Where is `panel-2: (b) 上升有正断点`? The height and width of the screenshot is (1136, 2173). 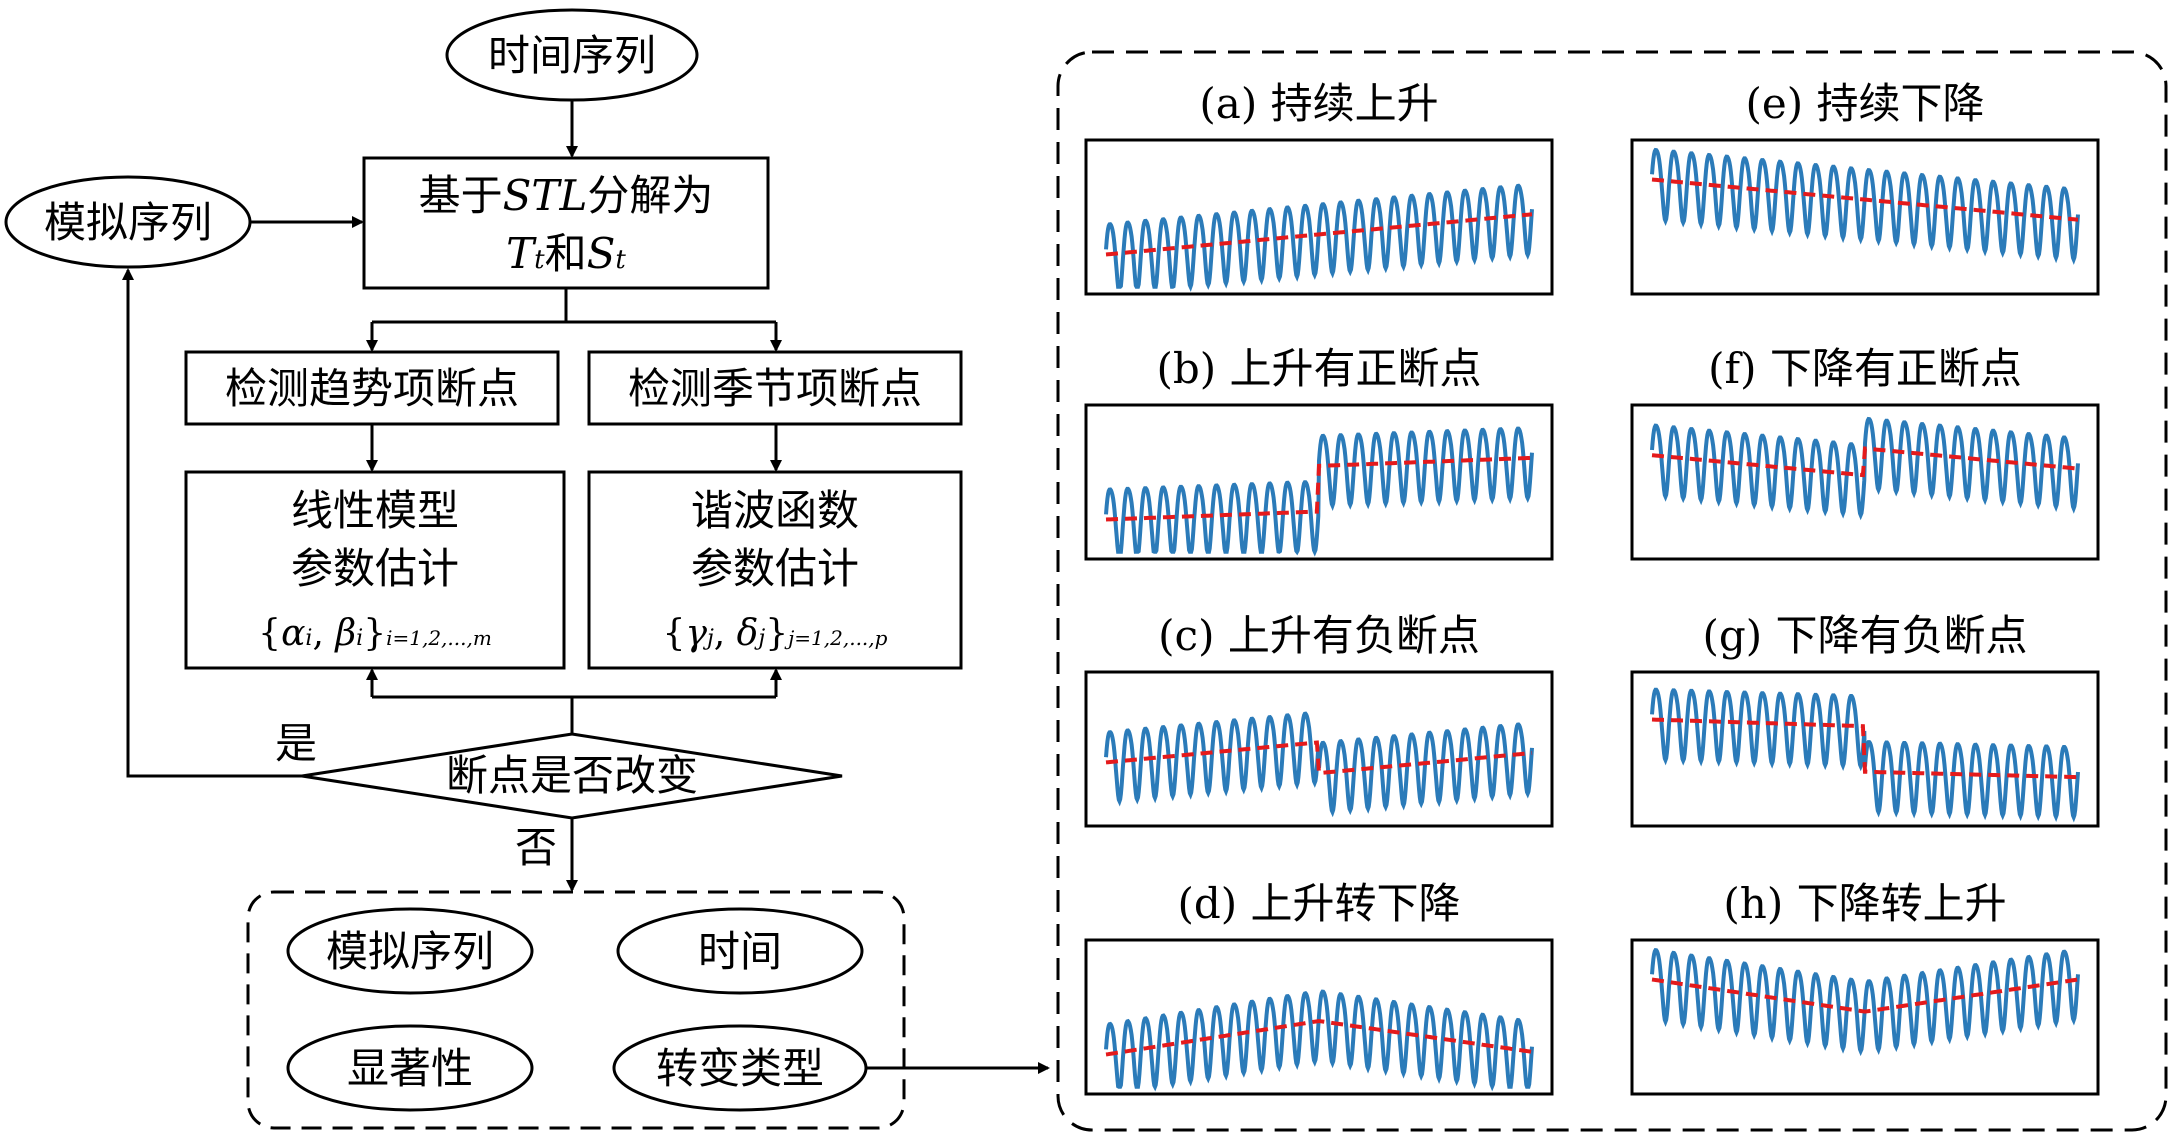
panel-2: (b) 上升有正断点 is located at coordinates (1319, 452).